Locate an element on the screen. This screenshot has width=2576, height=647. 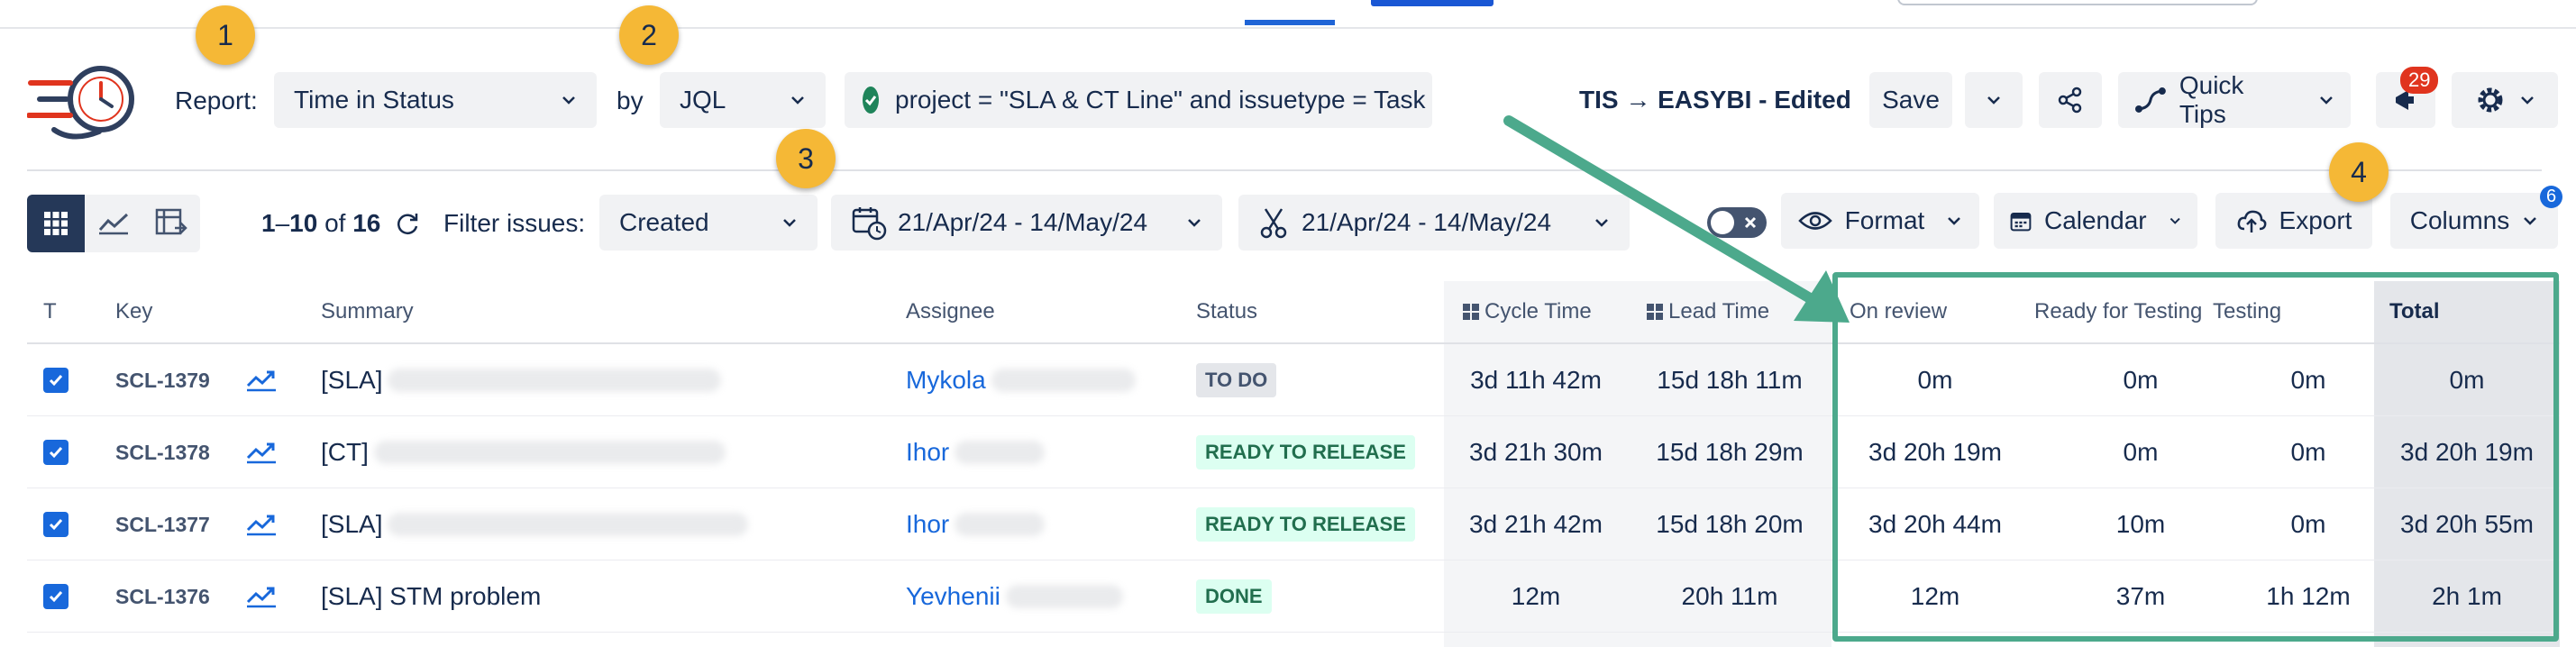
pagination-count: 1–10 of 16 is located at coordinates (320, 223).